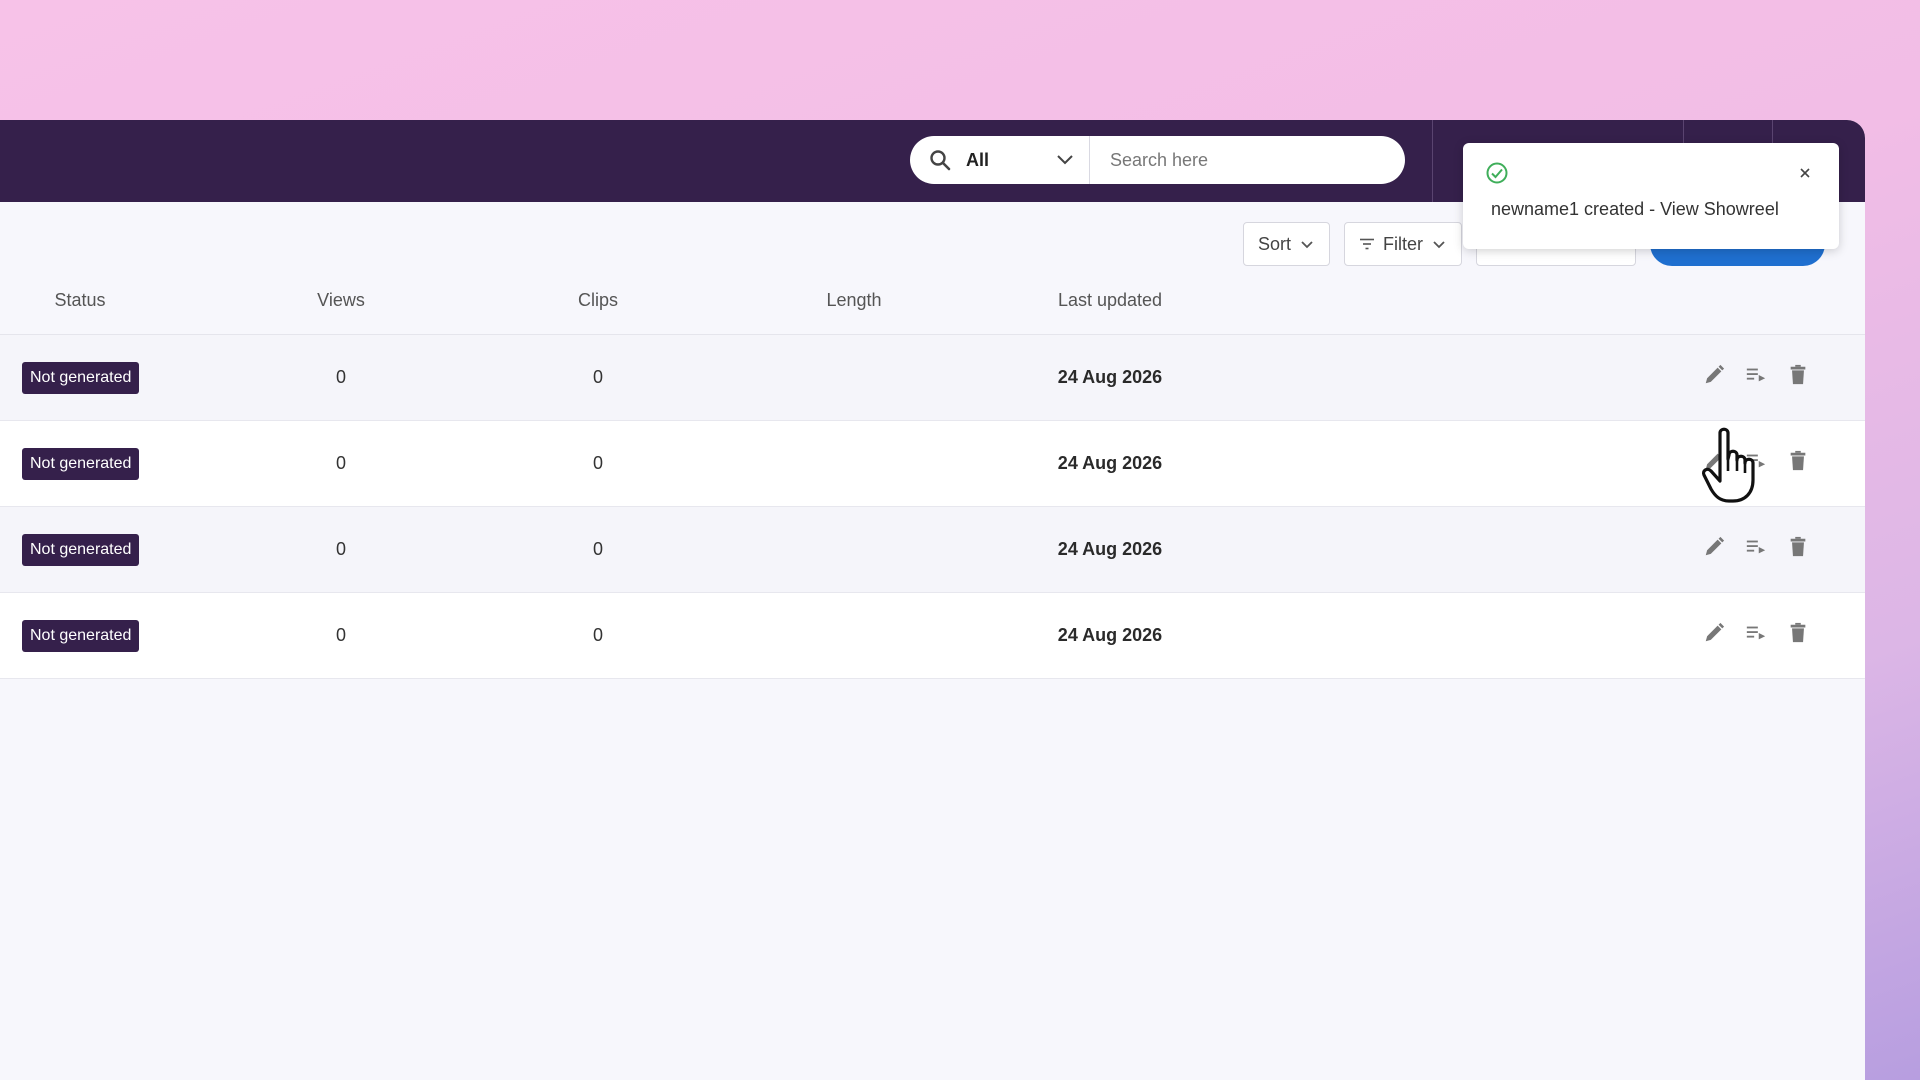 The height and width of the screenshot is (1080, 1920). Describe the element at coordinates (940, 160) in the screenshot. I see `search-icon` at that location.